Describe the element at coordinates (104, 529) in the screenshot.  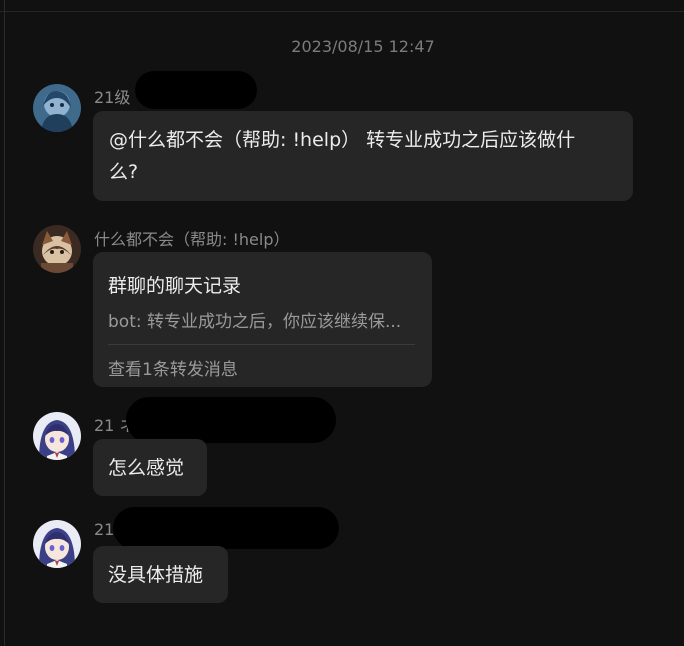
I see `sender-name: 21` at that location.